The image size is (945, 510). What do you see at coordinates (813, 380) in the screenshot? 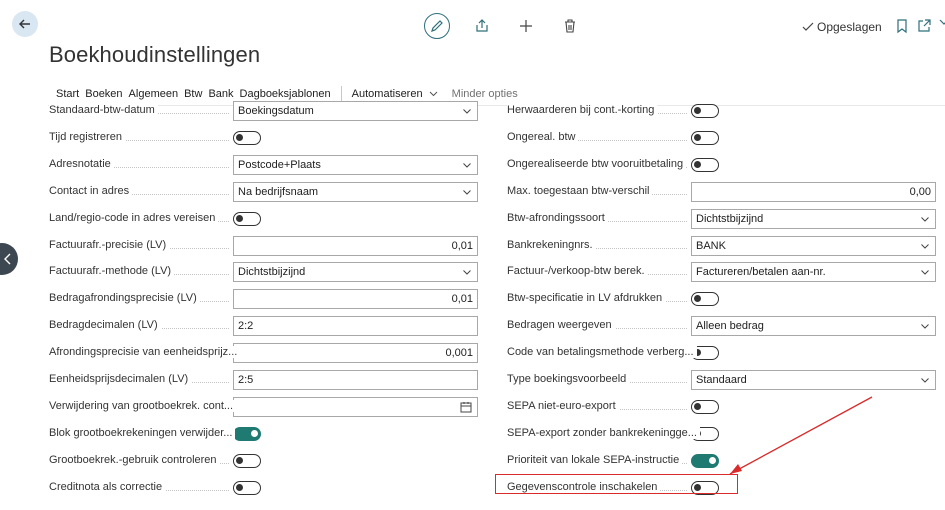
I see `dropdown-field: Standaard` at bounding box center [813, 380].